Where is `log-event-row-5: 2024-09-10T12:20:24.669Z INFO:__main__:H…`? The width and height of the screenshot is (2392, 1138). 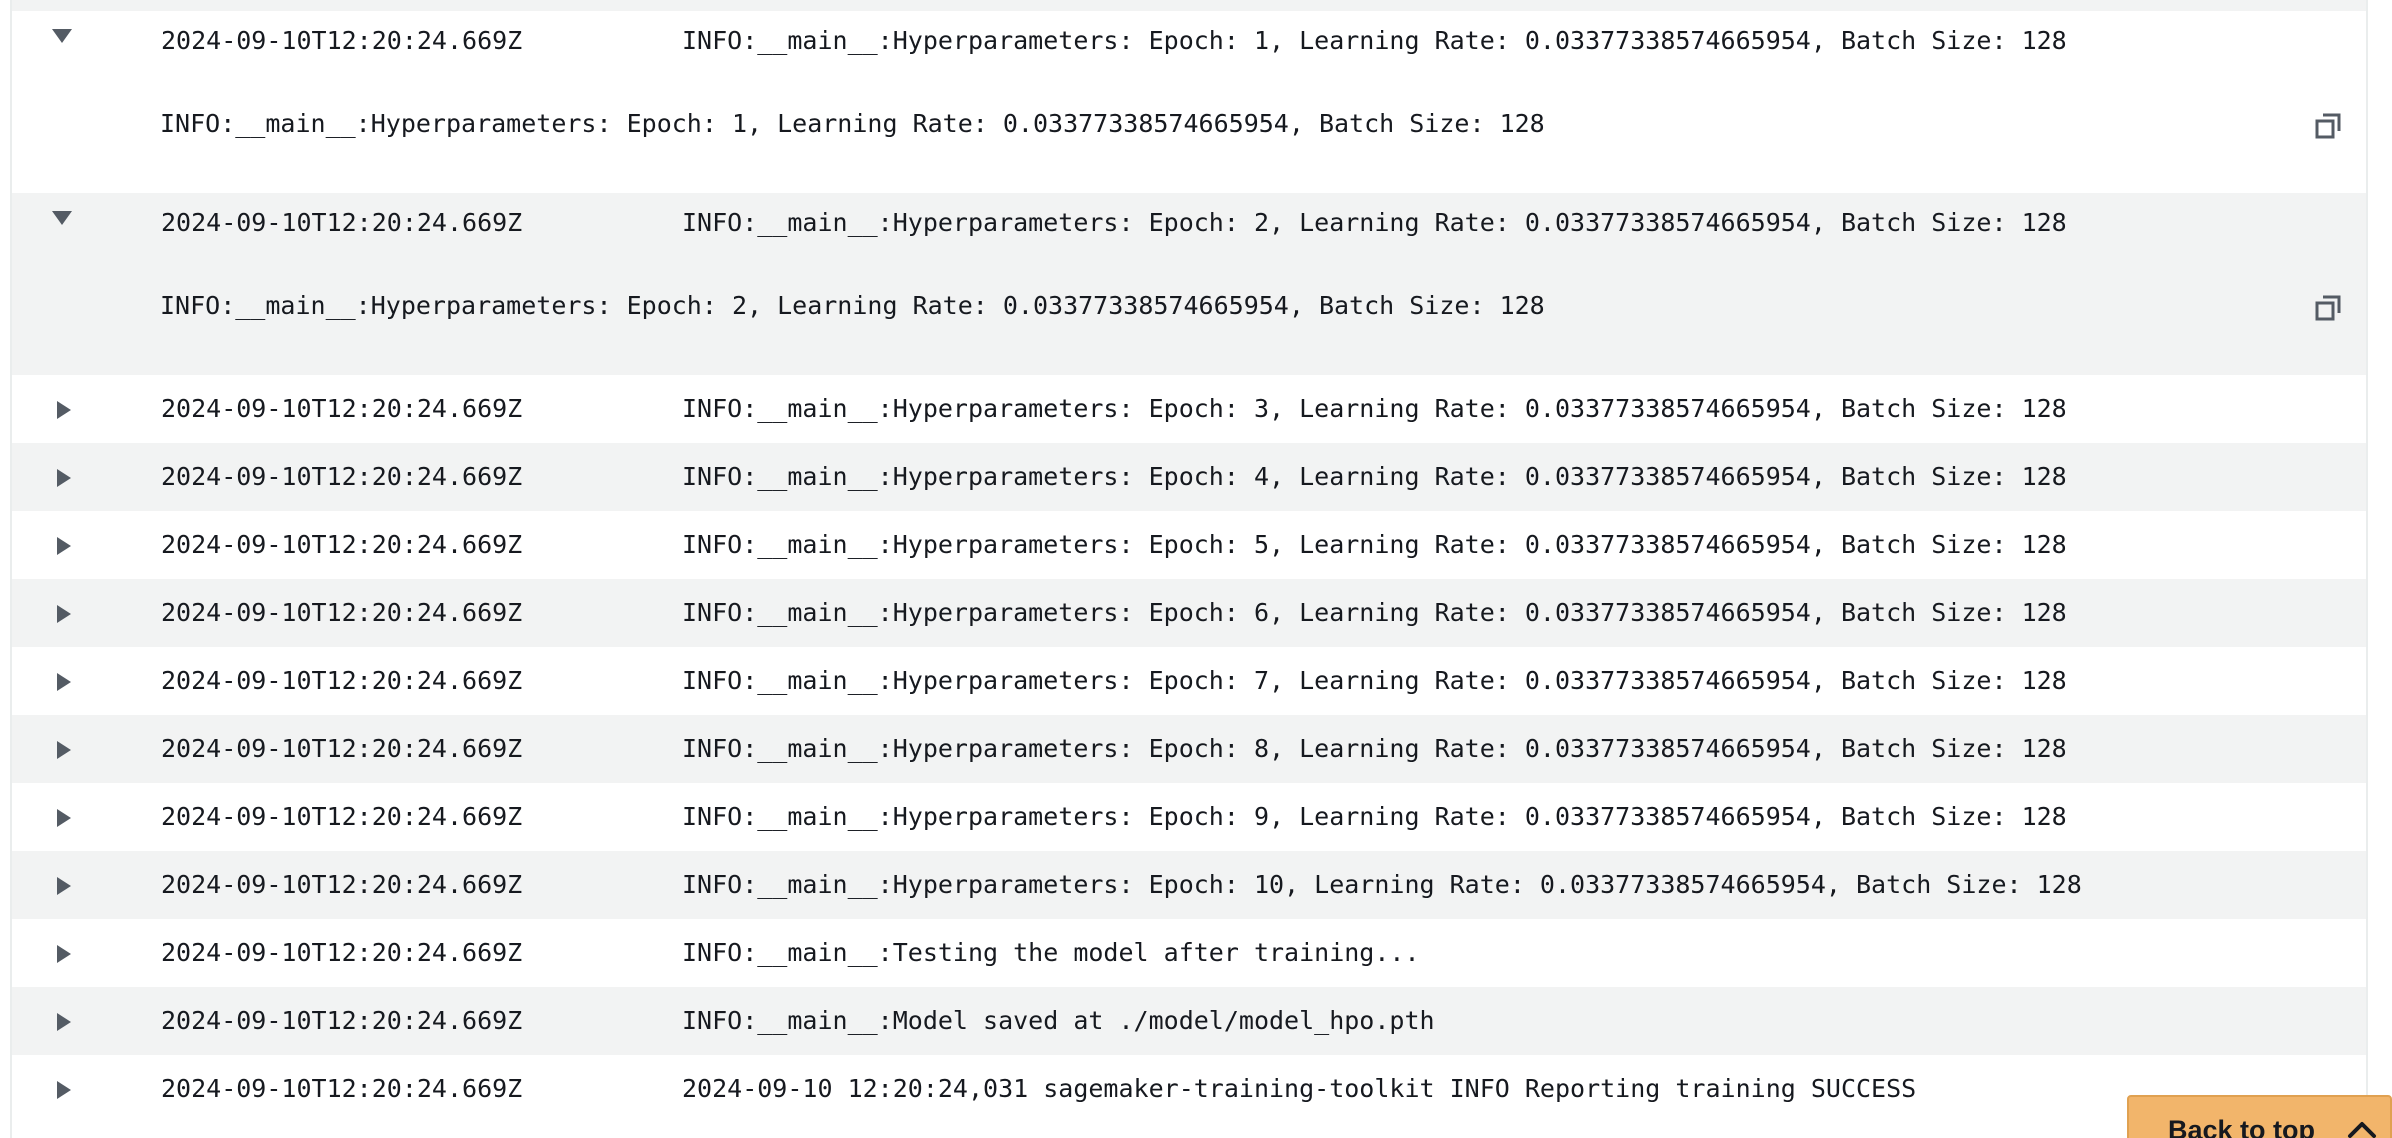 log-event-row-5: 2024-09-10T12:20:24.669Z INFO:__main__:H… is located at coordinates (1189, 545).